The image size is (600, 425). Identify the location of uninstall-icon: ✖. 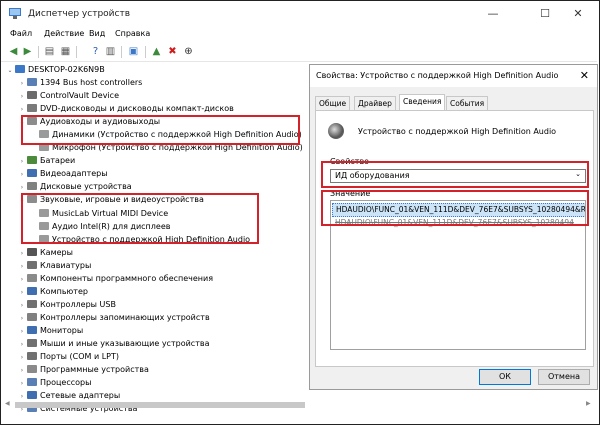
(172, 51).